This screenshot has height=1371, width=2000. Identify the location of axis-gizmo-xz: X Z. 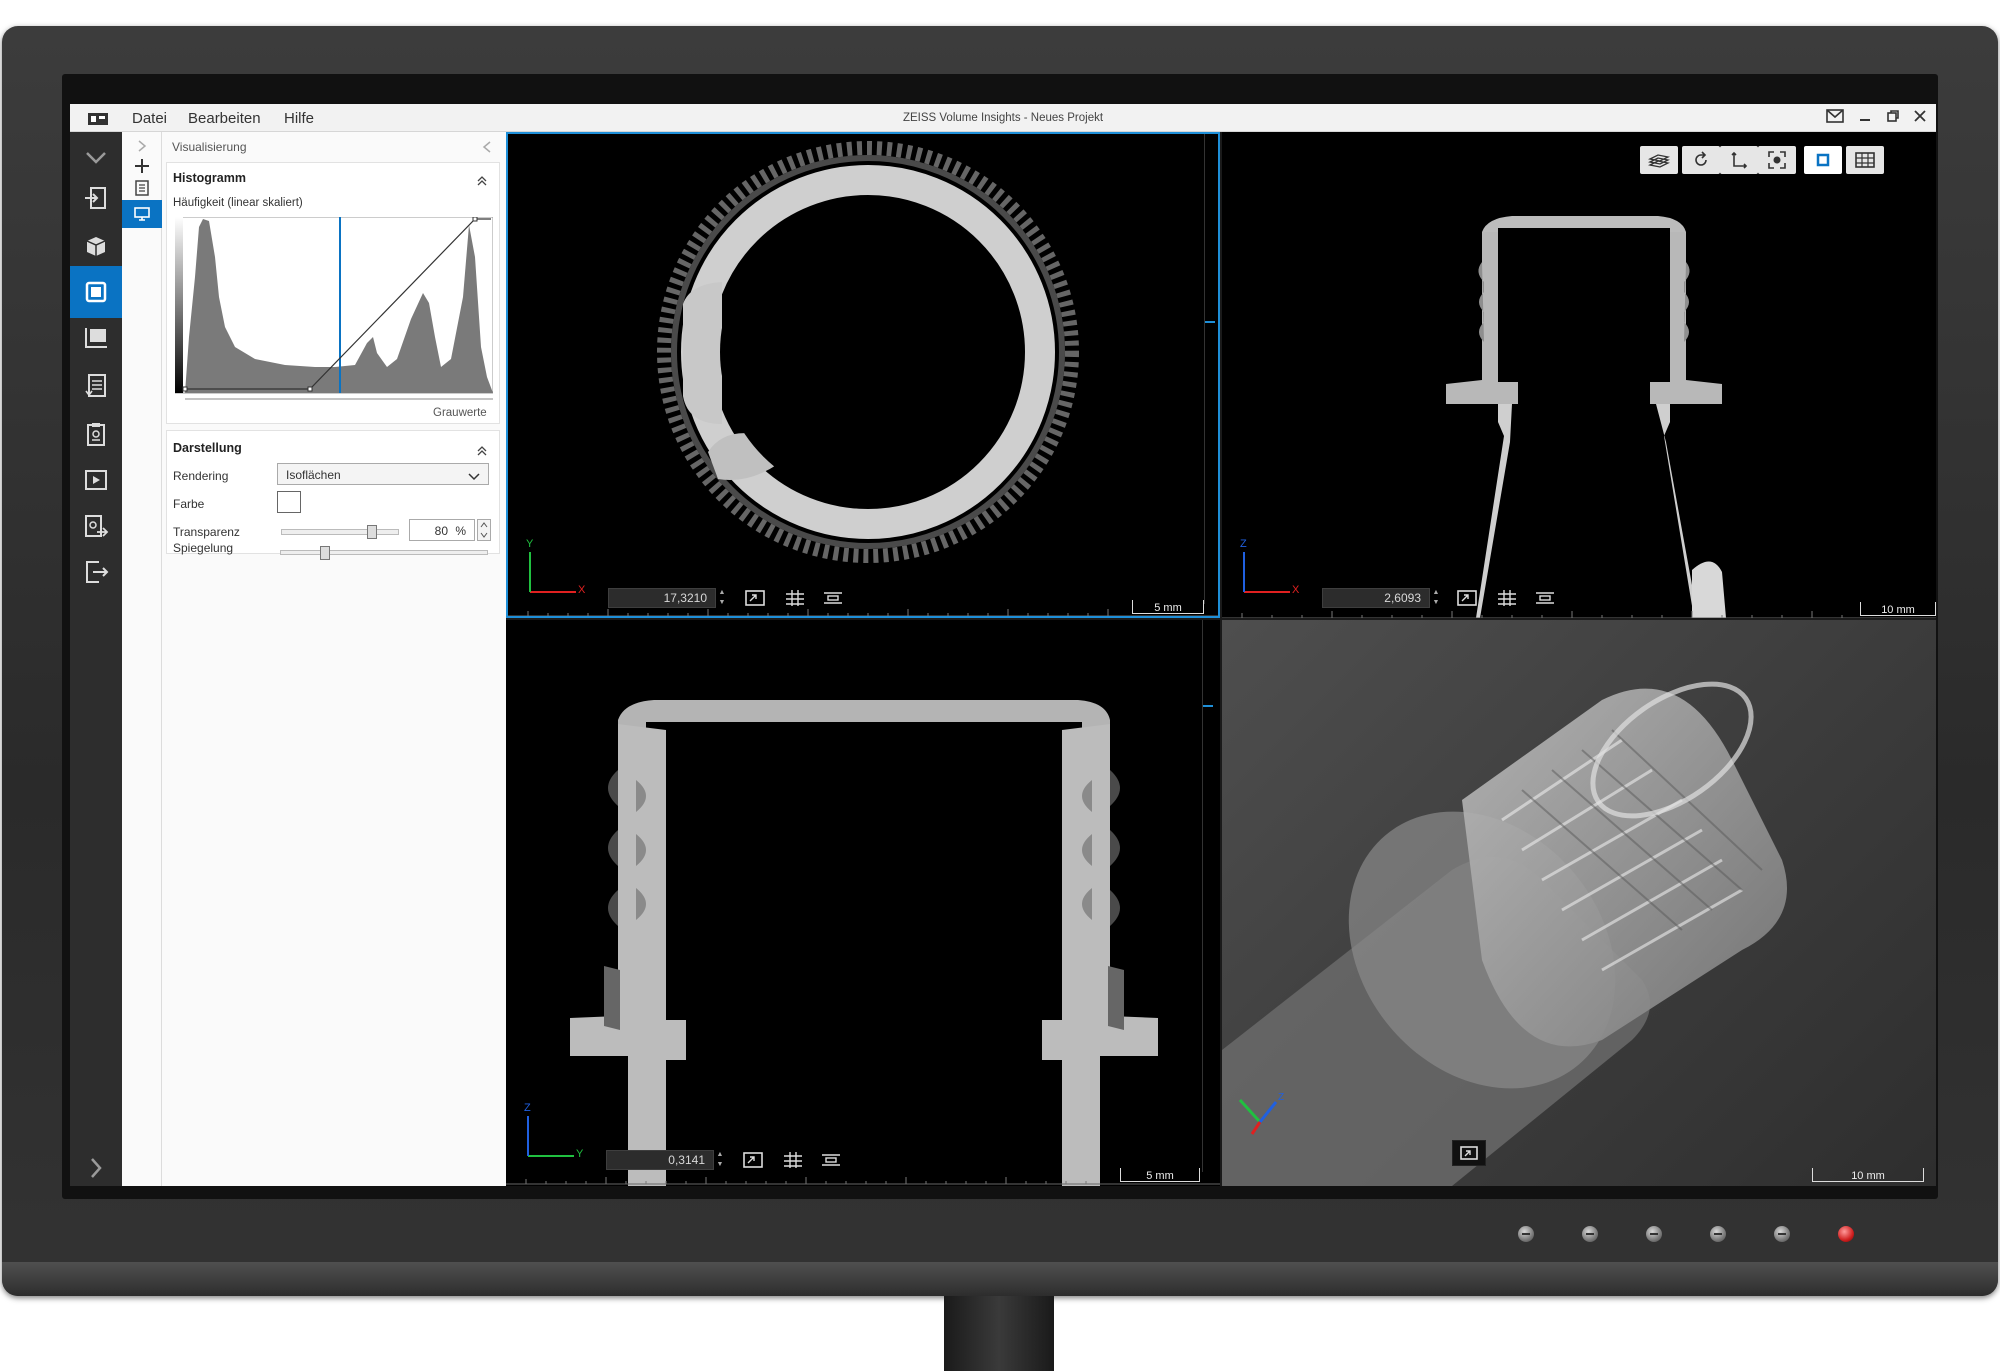
(1270, 567).